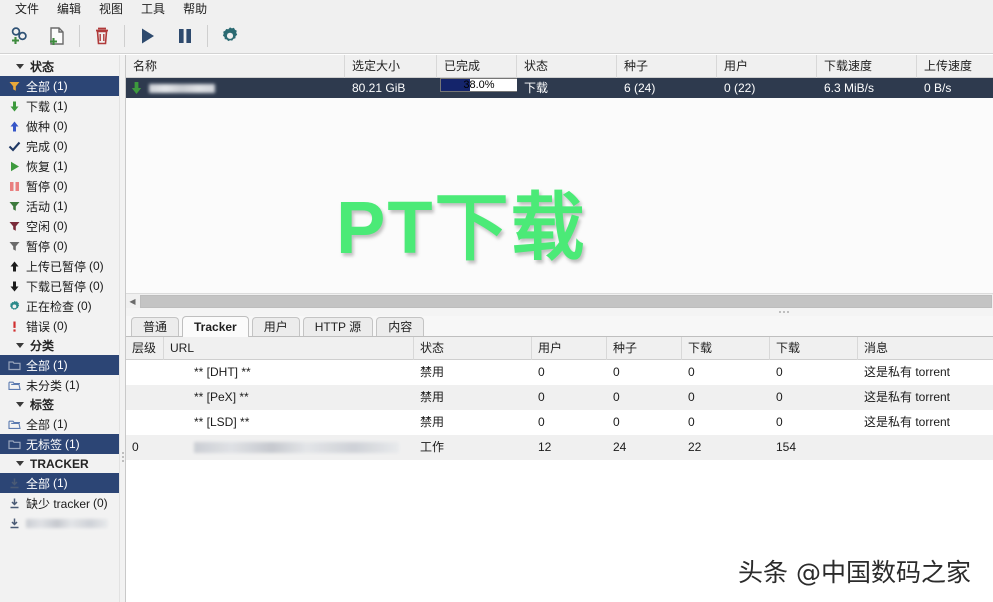 The height and width of the screenshot is (602, 993). Describe the element at coordinates (59, 523) in the screenshot. I see `sidebar-item-tracker-redacted` at that location.